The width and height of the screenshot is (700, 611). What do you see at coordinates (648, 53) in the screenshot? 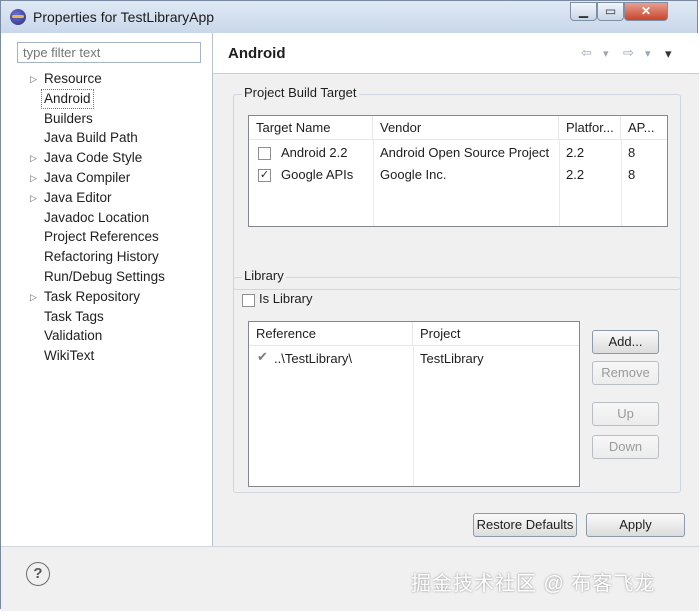
I see `forward-dropdown-icon: ▾` at bounding box center [648, 53].